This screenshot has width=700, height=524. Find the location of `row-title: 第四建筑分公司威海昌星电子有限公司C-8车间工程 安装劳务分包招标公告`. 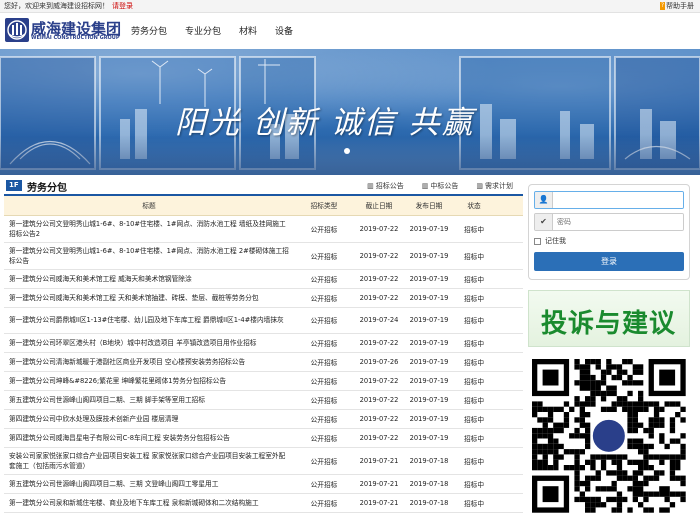

row-title: 第四建筑分公司威海昌星电子有限公司C-8车间工程 安装劳务分包招标公告 is located at coordinates (149, 438).